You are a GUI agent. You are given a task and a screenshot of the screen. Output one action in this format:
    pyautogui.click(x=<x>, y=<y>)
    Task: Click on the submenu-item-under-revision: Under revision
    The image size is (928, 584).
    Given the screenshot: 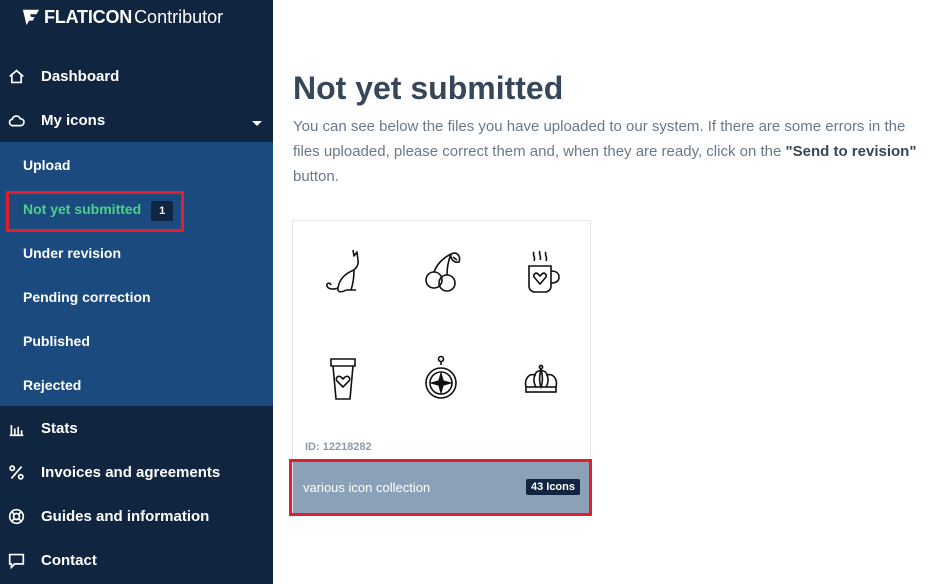 What is the action you would take?
    pyautogui.click(x=72, y=253)
    